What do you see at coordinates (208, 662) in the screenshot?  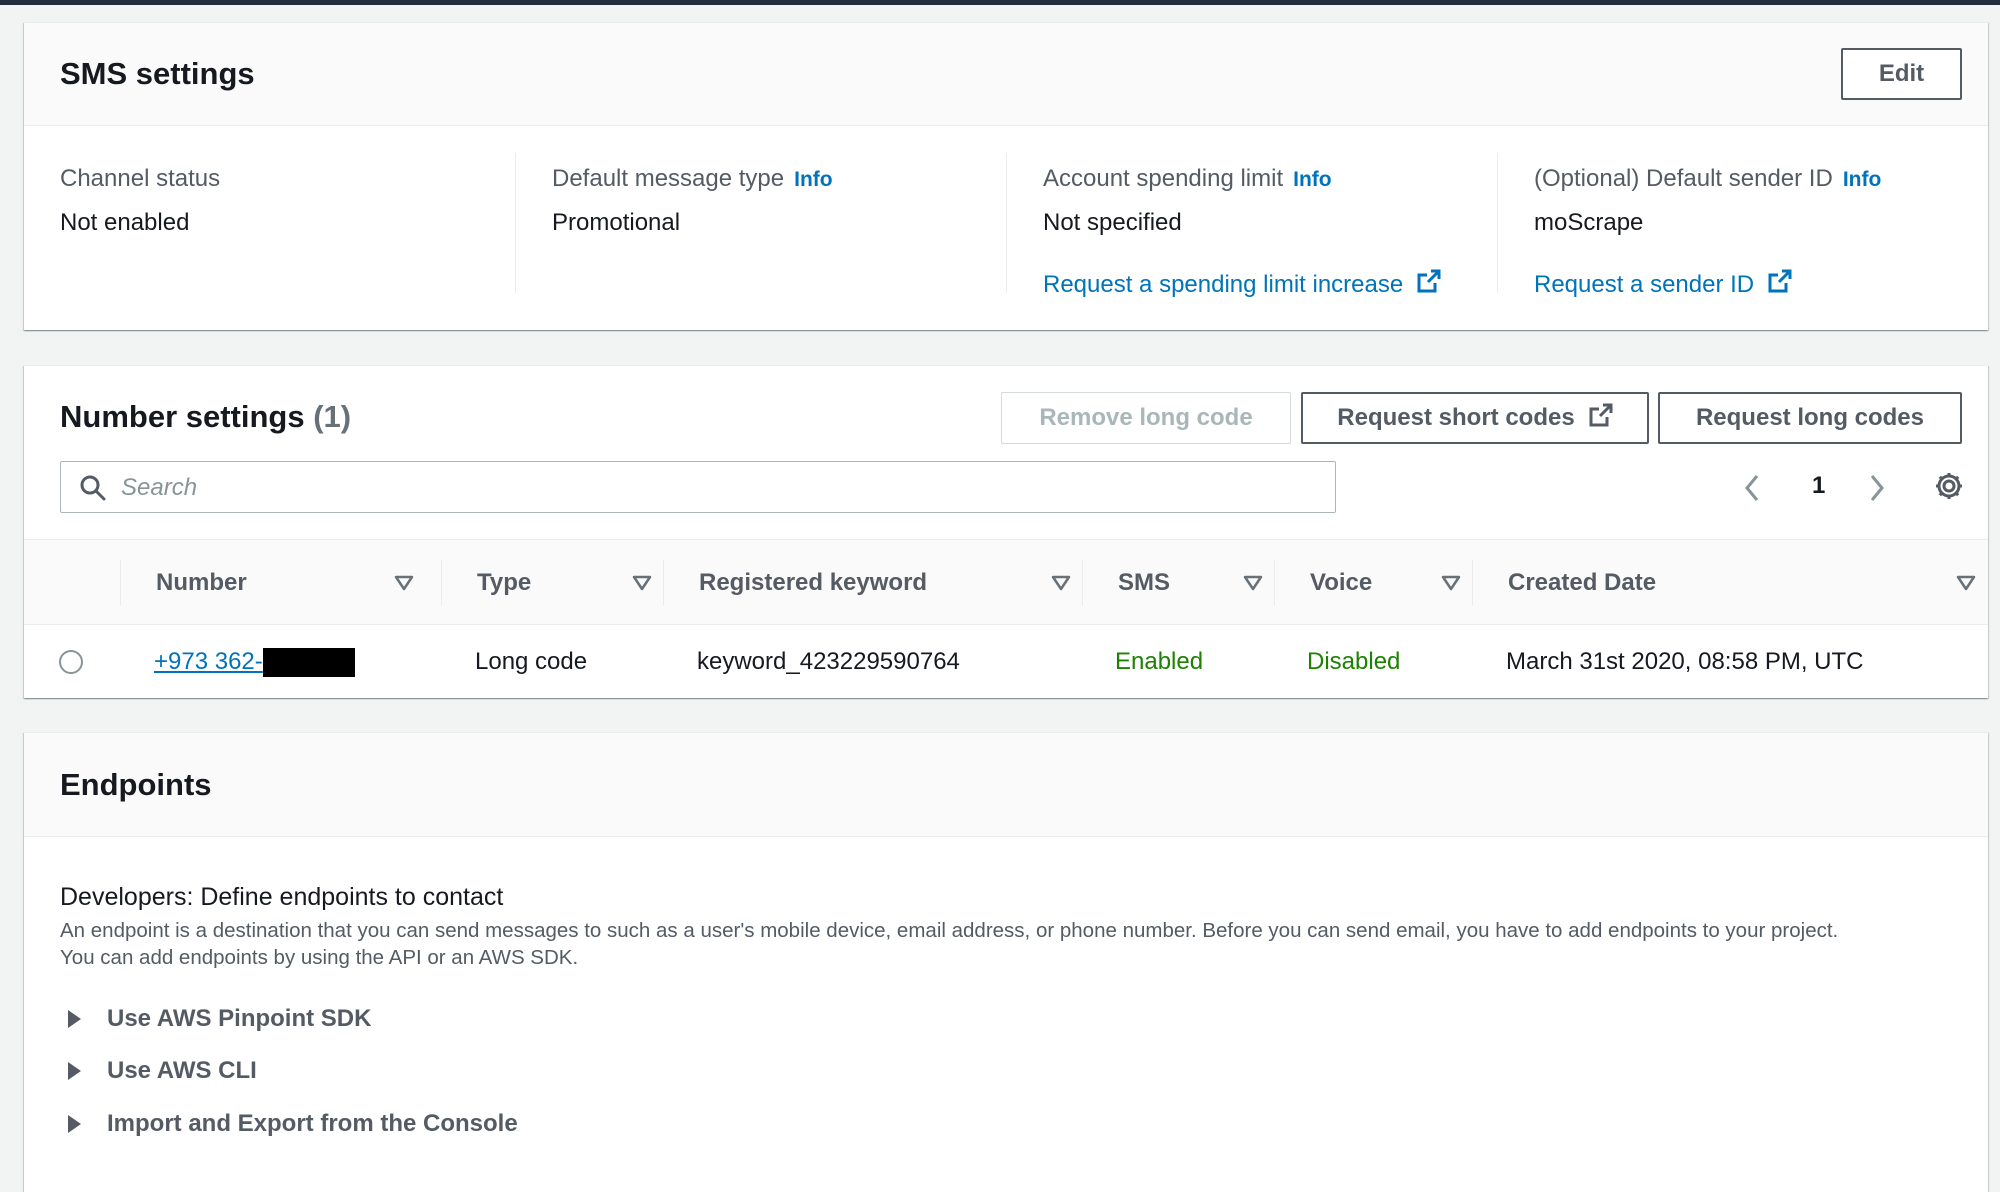 I see `phone-number-link: +973 362-` at bounding box center [208, 662].